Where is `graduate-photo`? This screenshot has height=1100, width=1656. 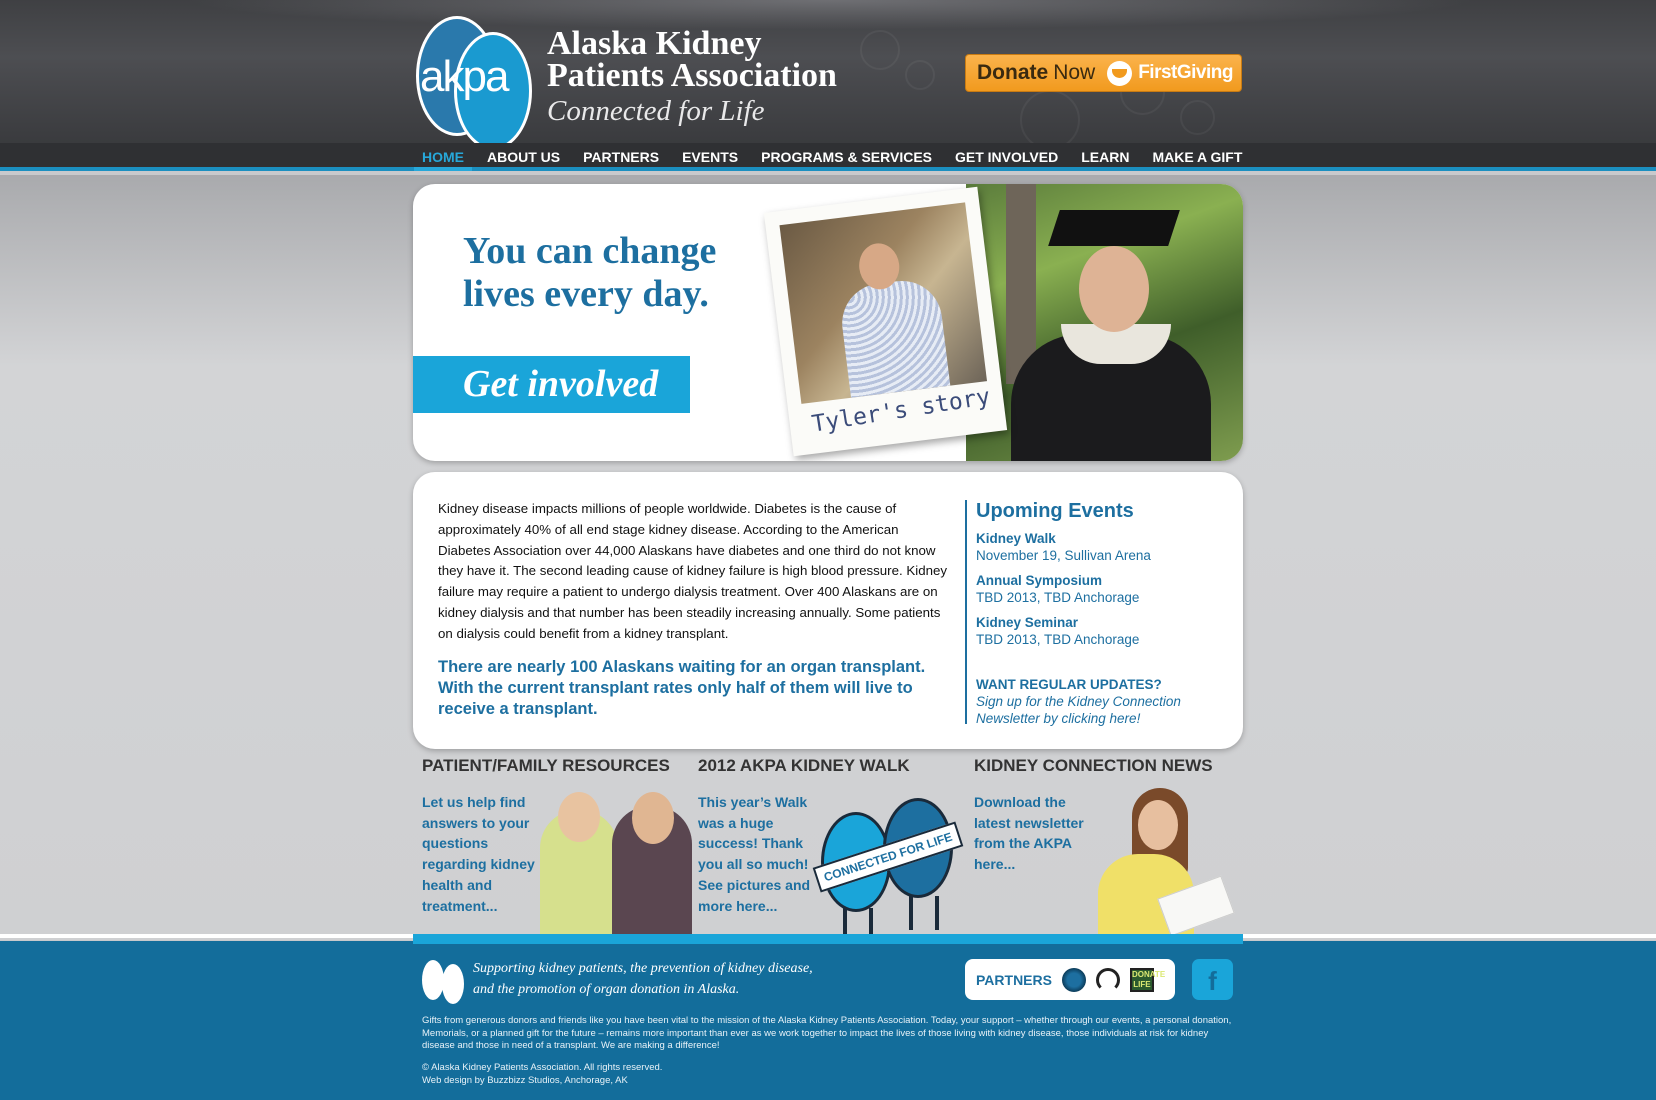
graduate-photo is located at coordinates (1104, 322).